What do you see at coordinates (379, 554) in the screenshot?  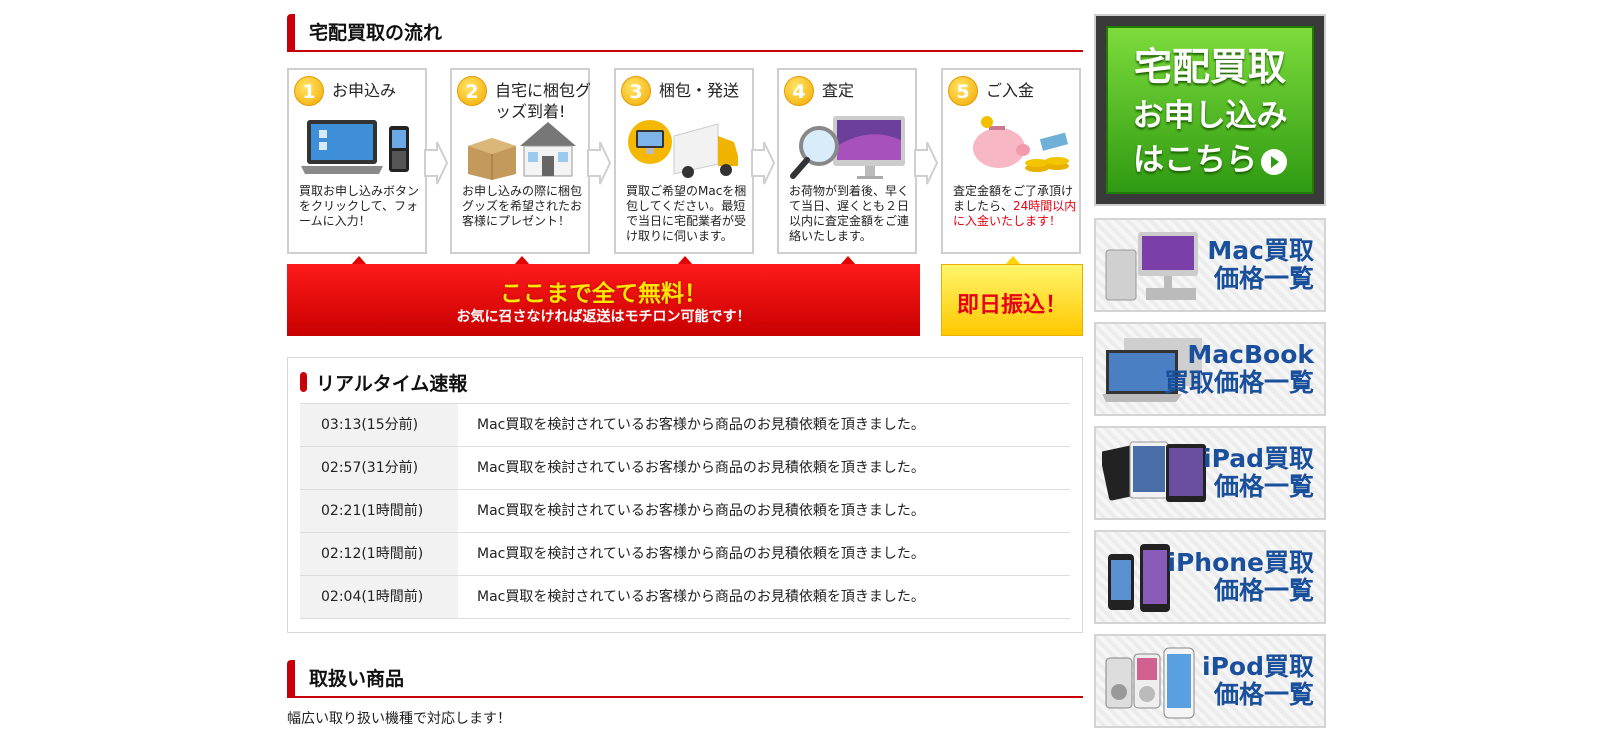 I see `row-time: 02:12(1時間前)` at bounding box center [379, 554].